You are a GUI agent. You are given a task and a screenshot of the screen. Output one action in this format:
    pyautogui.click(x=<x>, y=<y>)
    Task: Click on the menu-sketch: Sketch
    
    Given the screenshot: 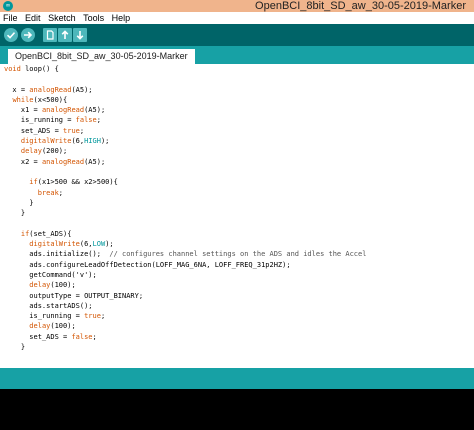 What is the action you would take?
    pyautogui.click(x=62, y=18)
    